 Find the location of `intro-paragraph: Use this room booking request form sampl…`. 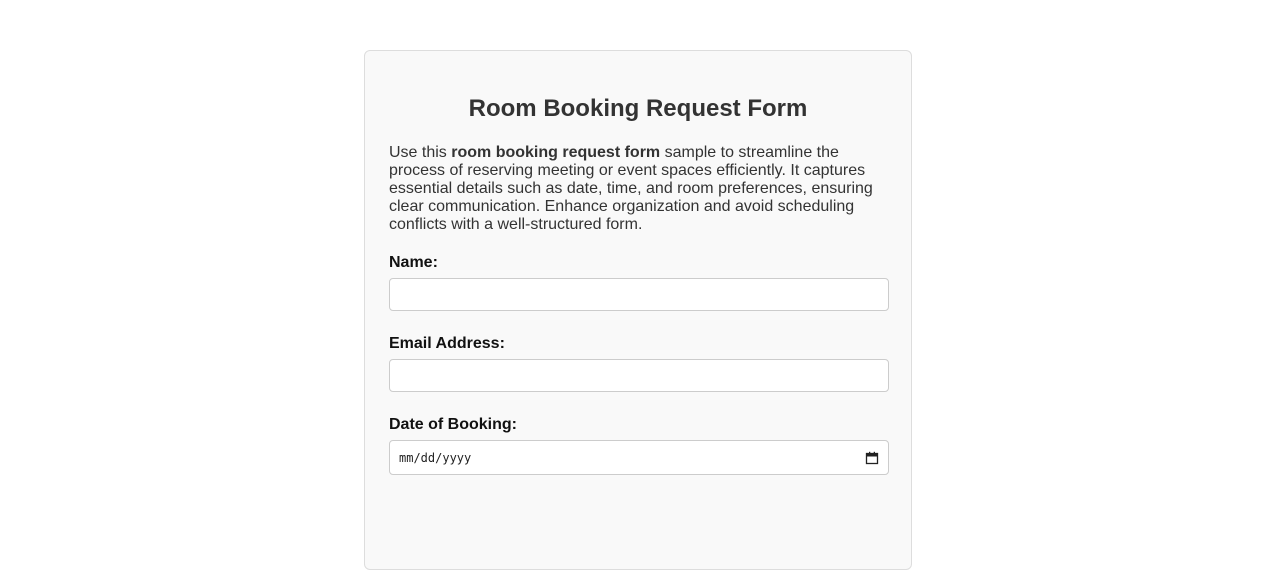

intro-paragraph: Use this room booking request form sampl… is located at coordinates (639, 189).